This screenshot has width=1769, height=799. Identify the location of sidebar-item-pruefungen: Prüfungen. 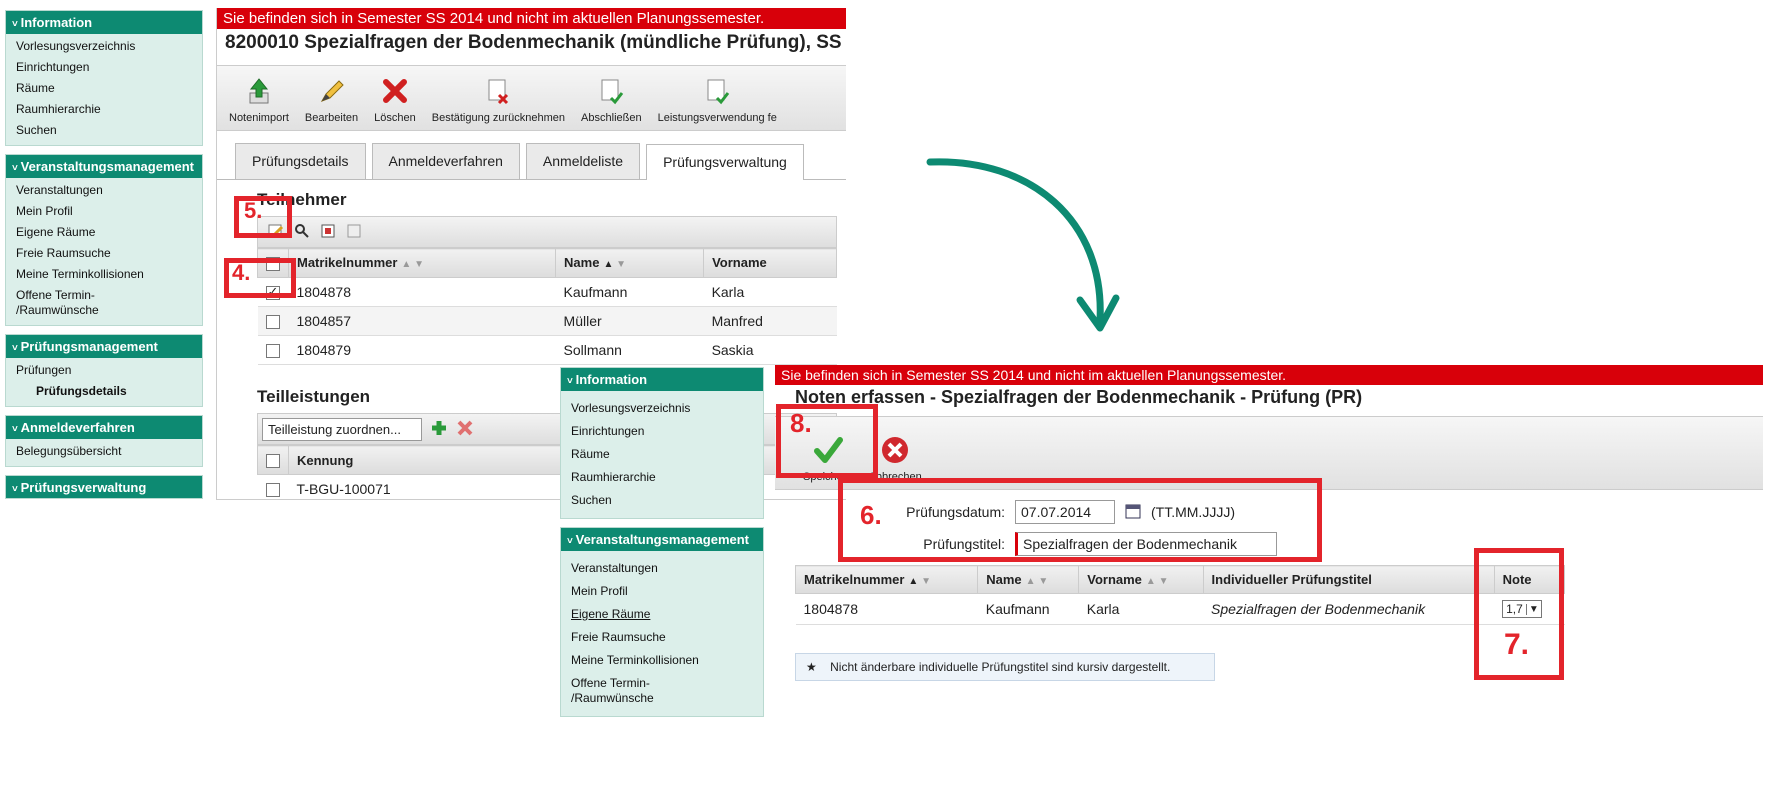
(104, 370).